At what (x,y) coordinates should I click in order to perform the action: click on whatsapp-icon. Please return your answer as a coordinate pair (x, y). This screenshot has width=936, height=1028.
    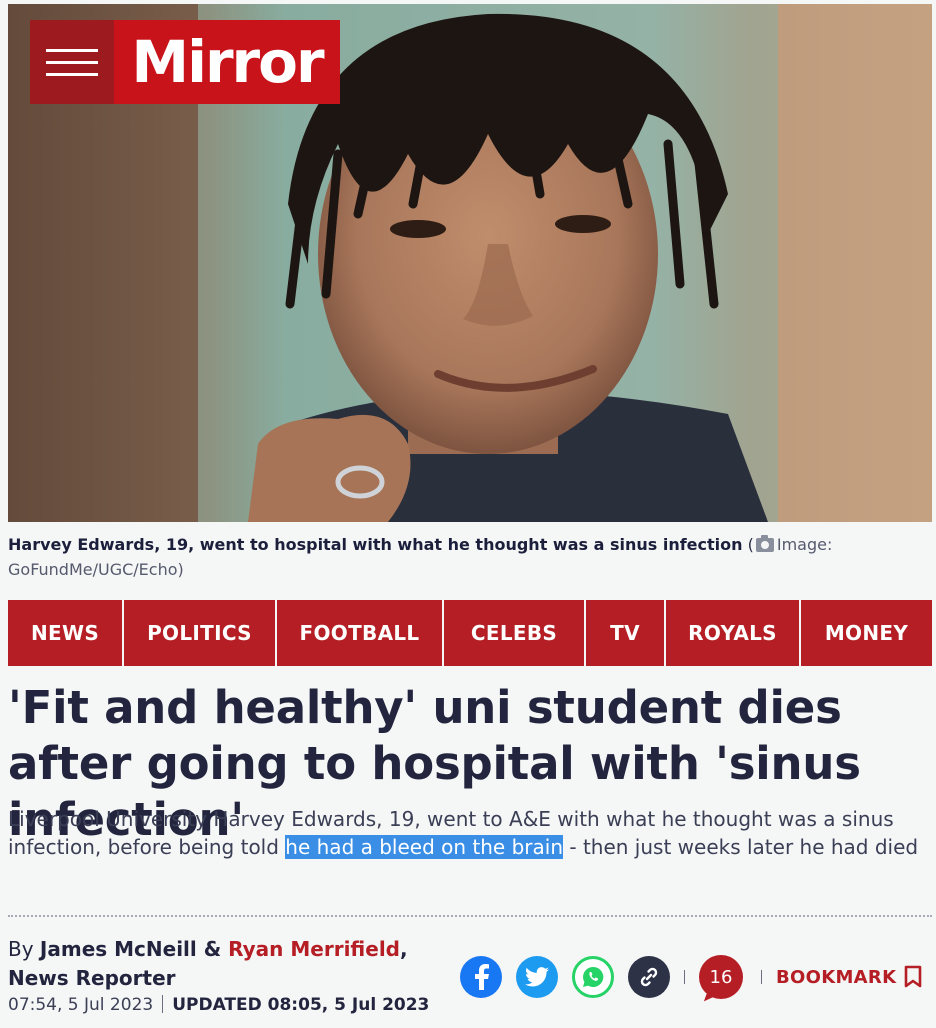
    Looking at the image, I should click on (593, 977).